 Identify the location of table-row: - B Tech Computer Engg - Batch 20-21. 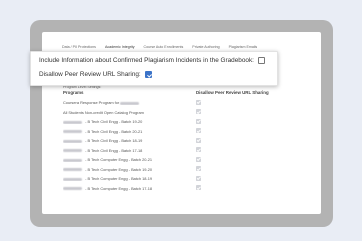
(188, 160).